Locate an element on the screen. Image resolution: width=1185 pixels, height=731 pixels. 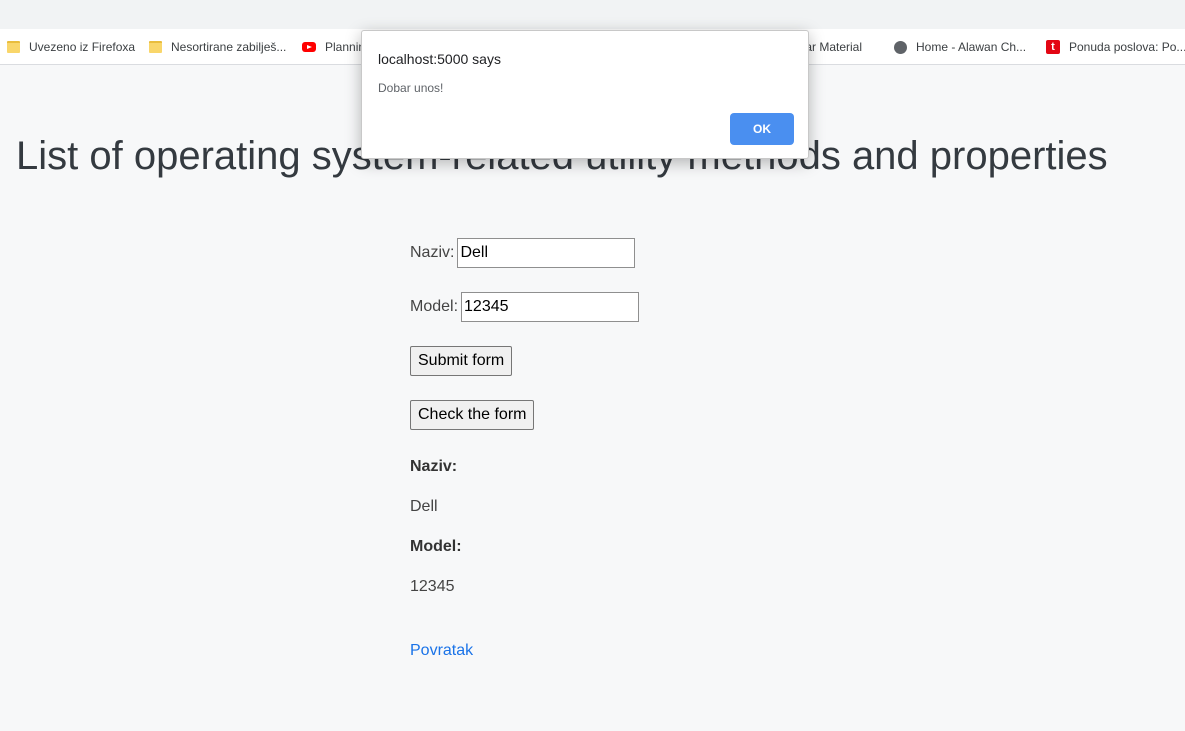
result-naziv-label: Naziv: is located at coordinates (434, 466).